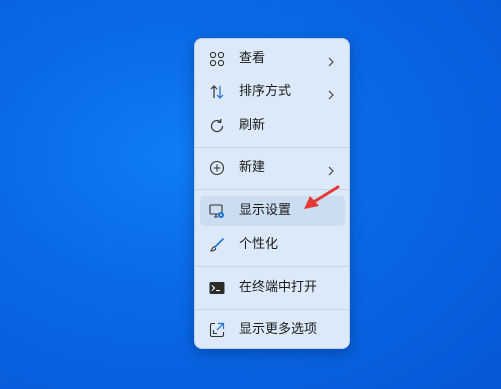 Image resolution: width=501 pixels, height=389 pixels. I want to click on grid-icon, so click(217, 59).